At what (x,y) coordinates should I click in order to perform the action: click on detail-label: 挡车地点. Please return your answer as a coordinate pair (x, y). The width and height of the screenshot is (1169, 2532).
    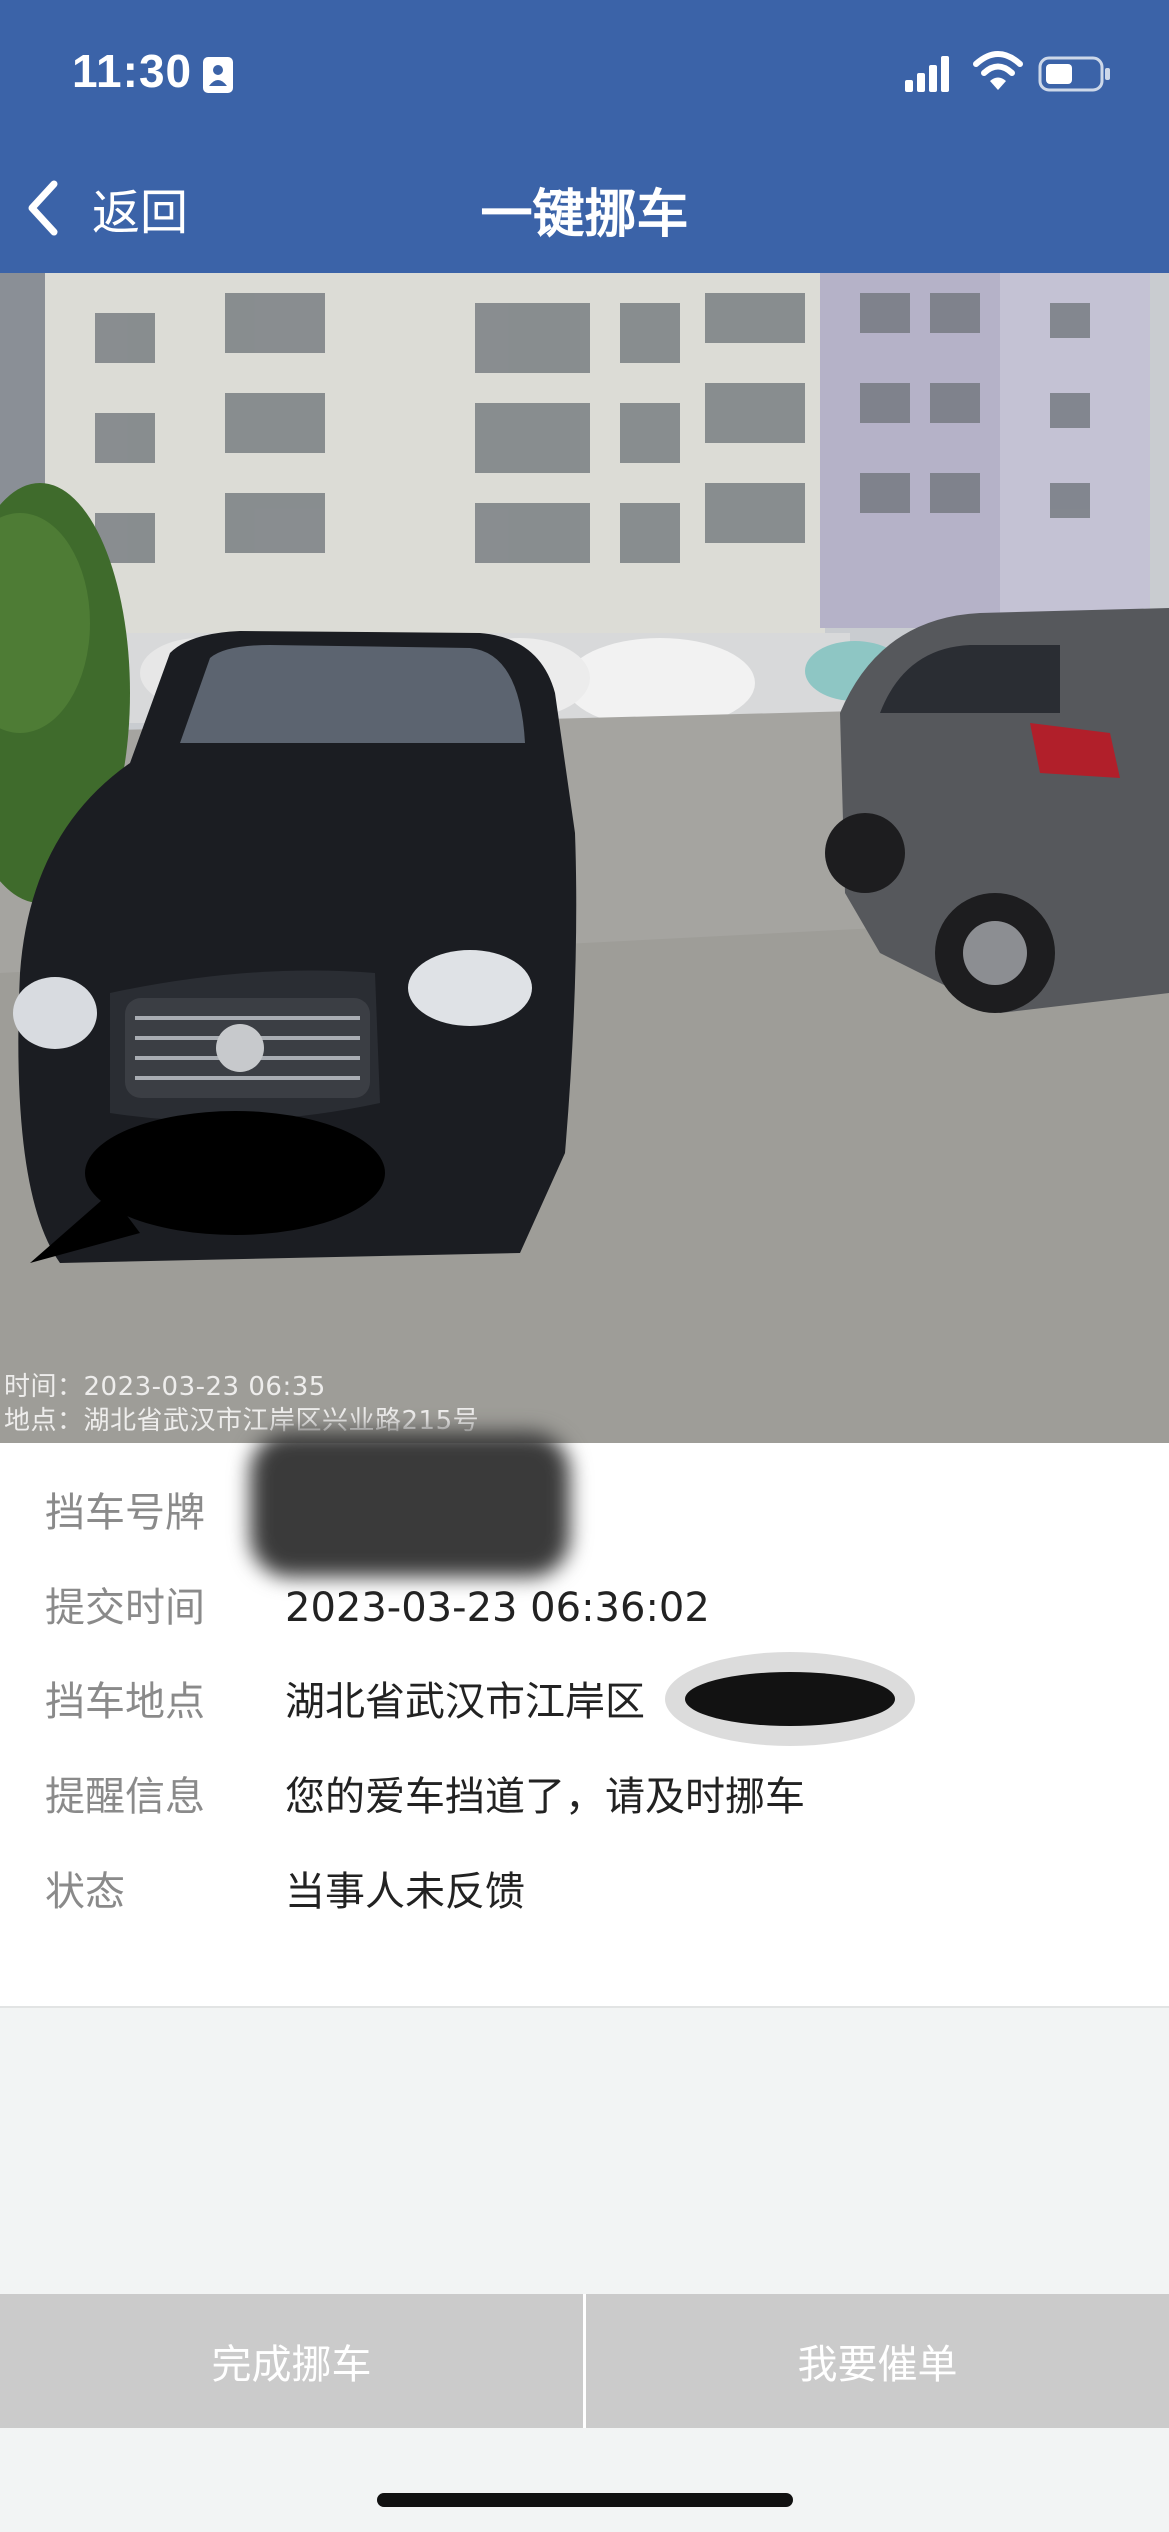
    Looking at the image, I should click on (125, 1702).